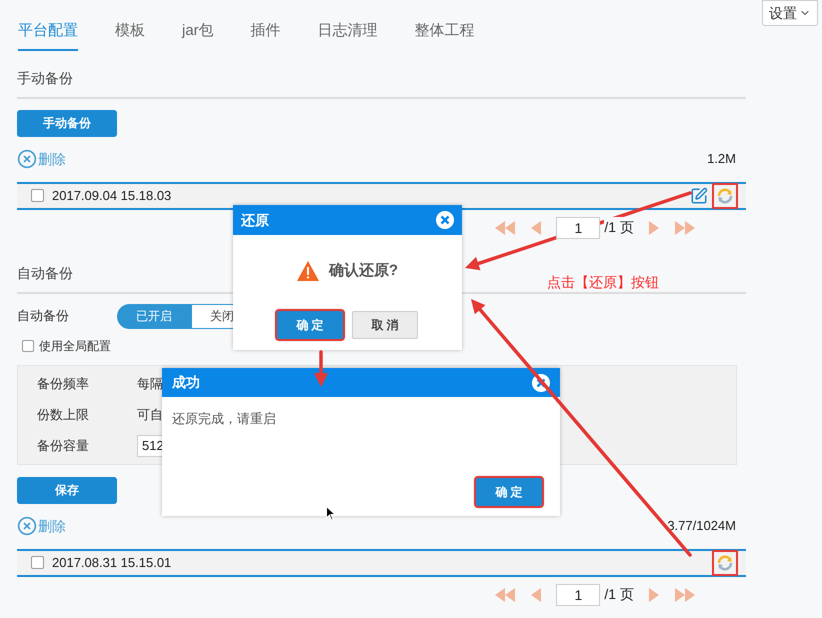 The height and width of the screenshot is (618, 822). What do you see at coordinates (699, 195) in the screenshot?
I see `edit-icon` at bounding box center [699, 195].